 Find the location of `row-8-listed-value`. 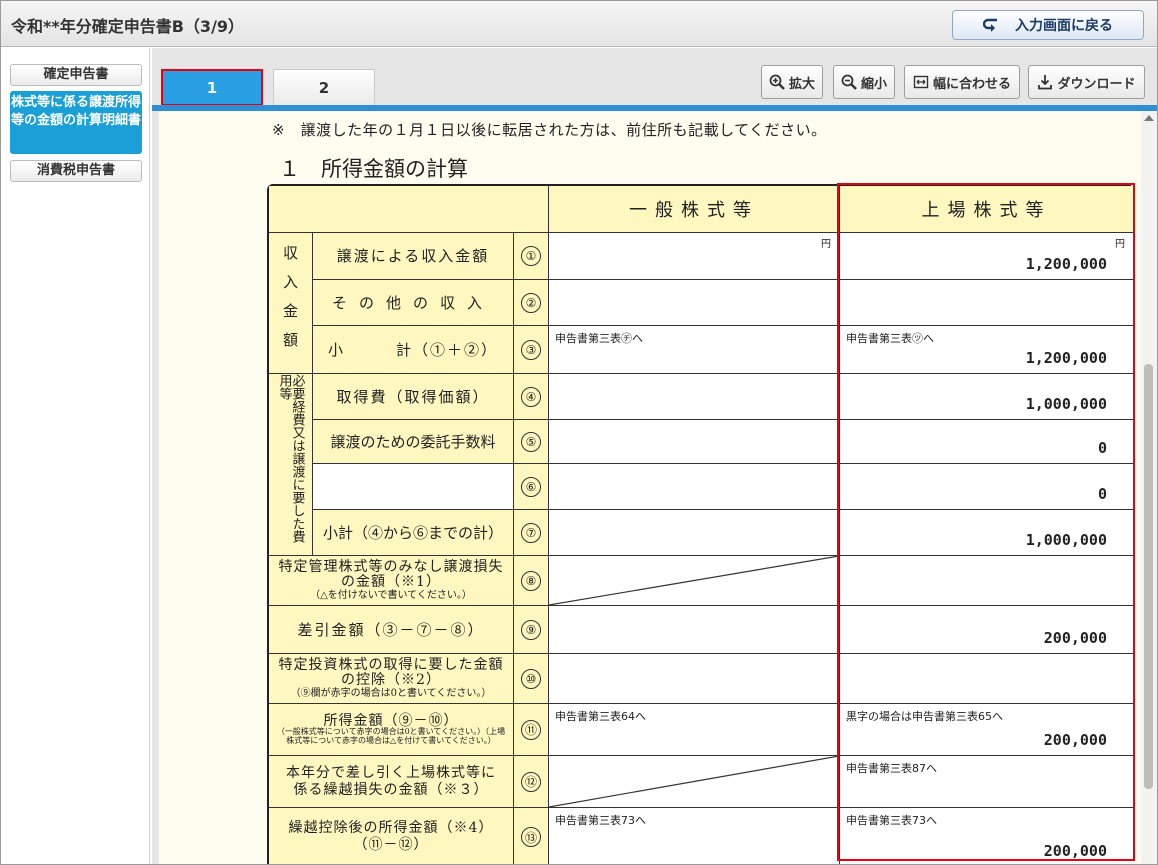

row-8-listed-value is located at coordinates (986, 581).